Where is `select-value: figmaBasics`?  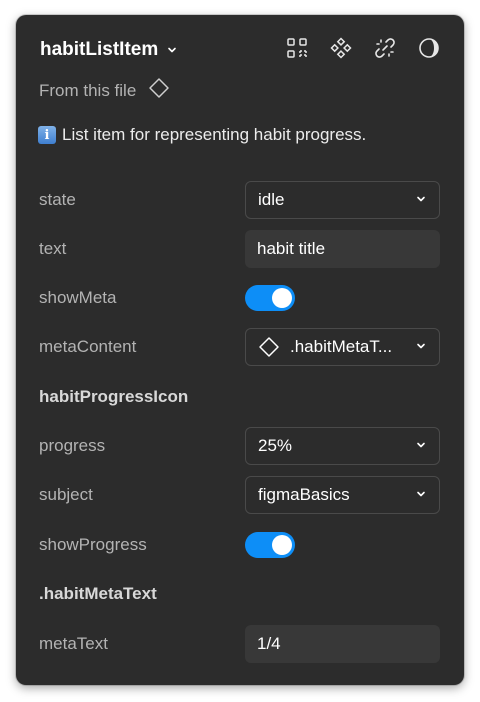 select-value: figmaBasics is located at coordinates (304, 494).